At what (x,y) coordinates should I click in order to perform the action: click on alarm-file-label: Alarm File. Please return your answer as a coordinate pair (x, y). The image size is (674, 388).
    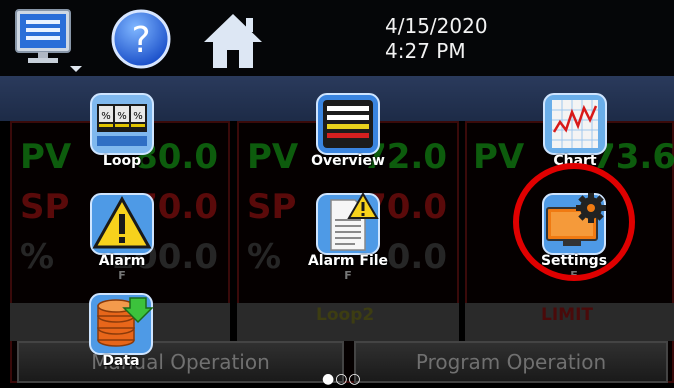
    Looking at the image, I should click on (348, 261).